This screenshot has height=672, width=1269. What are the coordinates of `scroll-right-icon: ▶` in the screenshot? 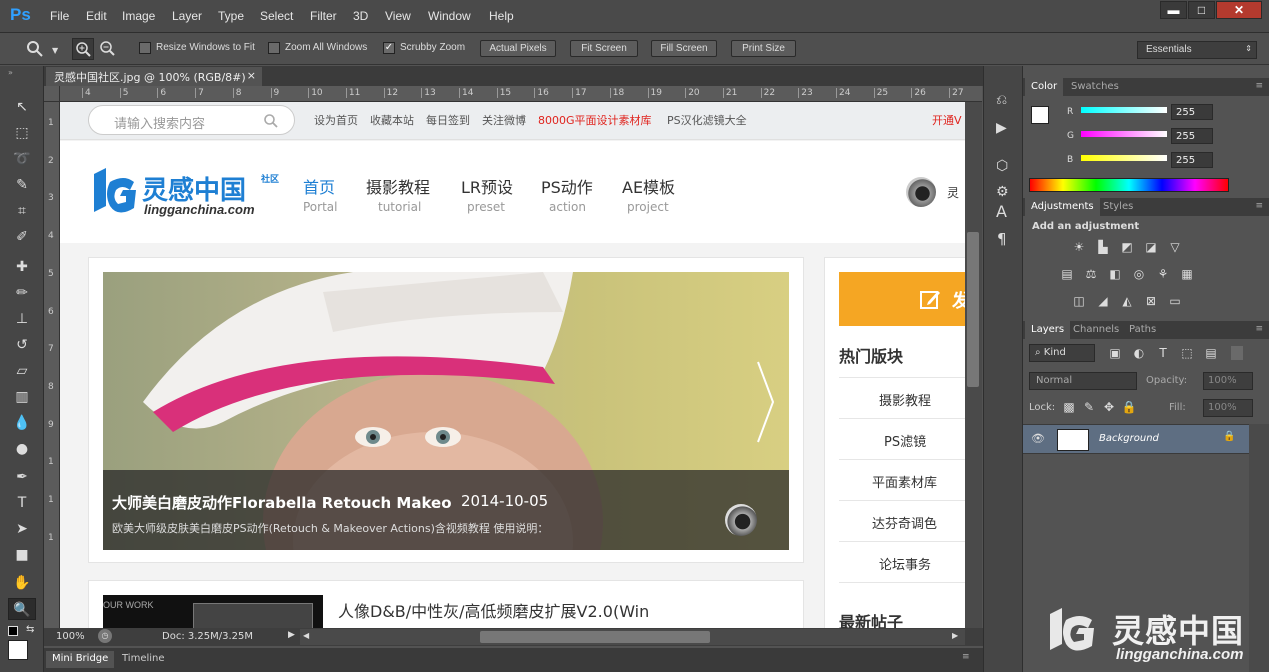 It's located at (955, 635).